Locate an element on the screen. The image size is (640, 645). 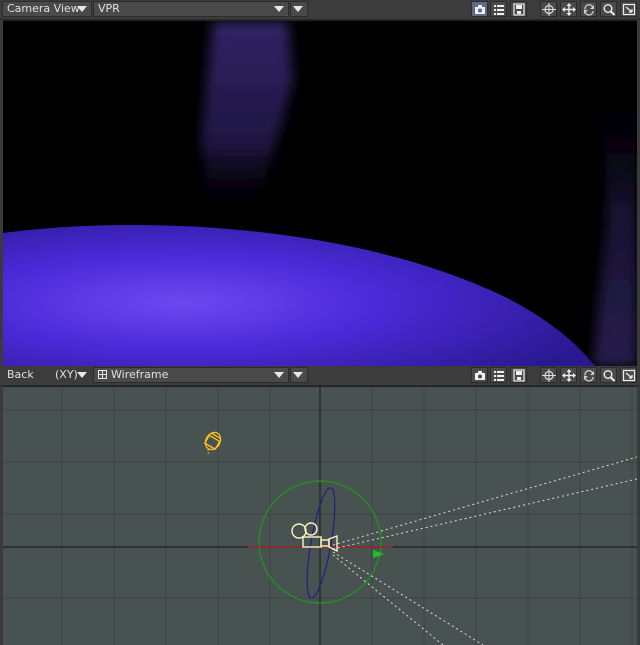
axis-dropdown: (XY) is located at coordinates (72, 375).